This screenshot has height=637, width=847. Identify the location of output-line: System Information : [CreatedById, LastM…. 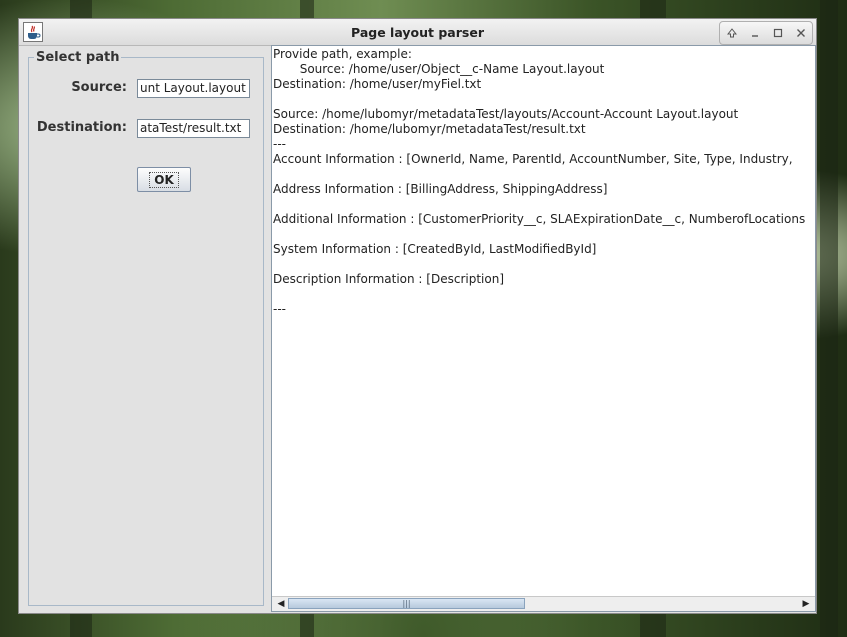
(435, 249).